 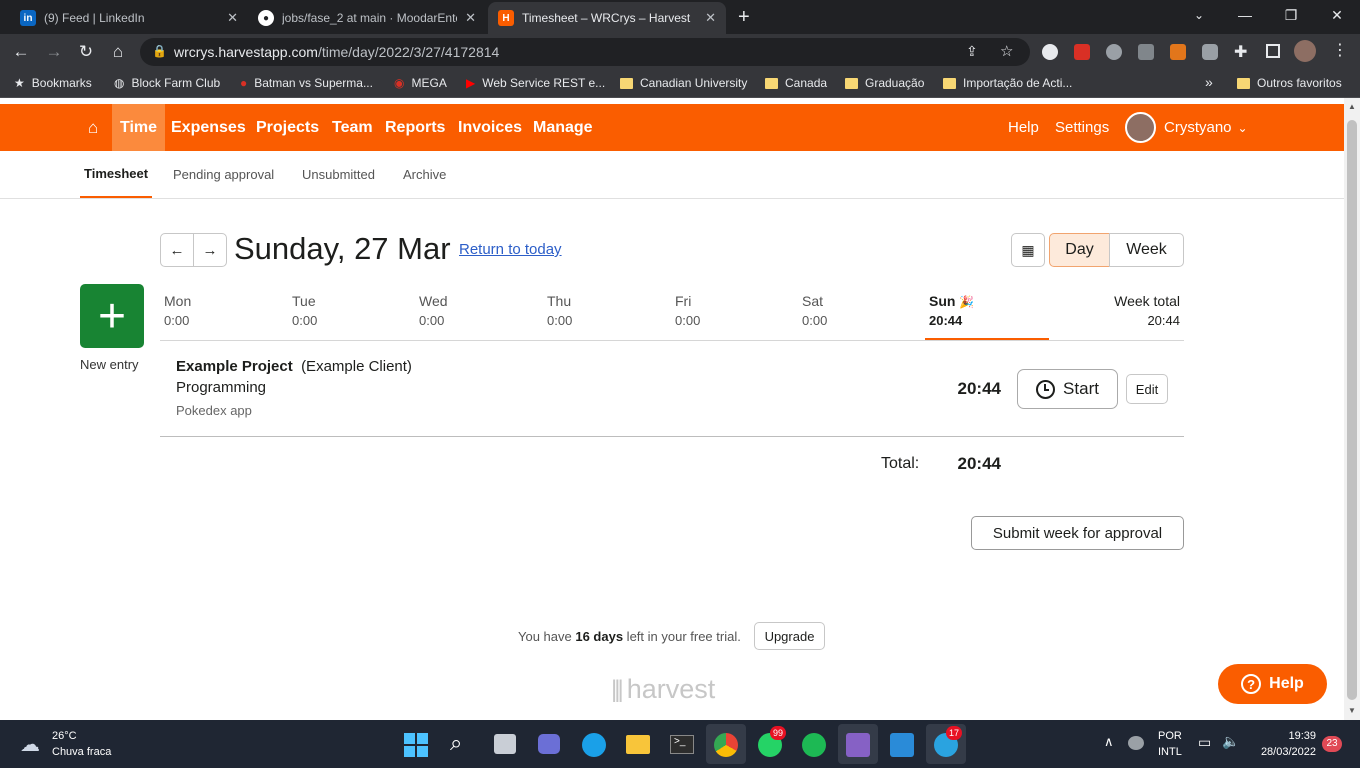 I want to click on nav-reports: Reports, so click(x=415, y=127).